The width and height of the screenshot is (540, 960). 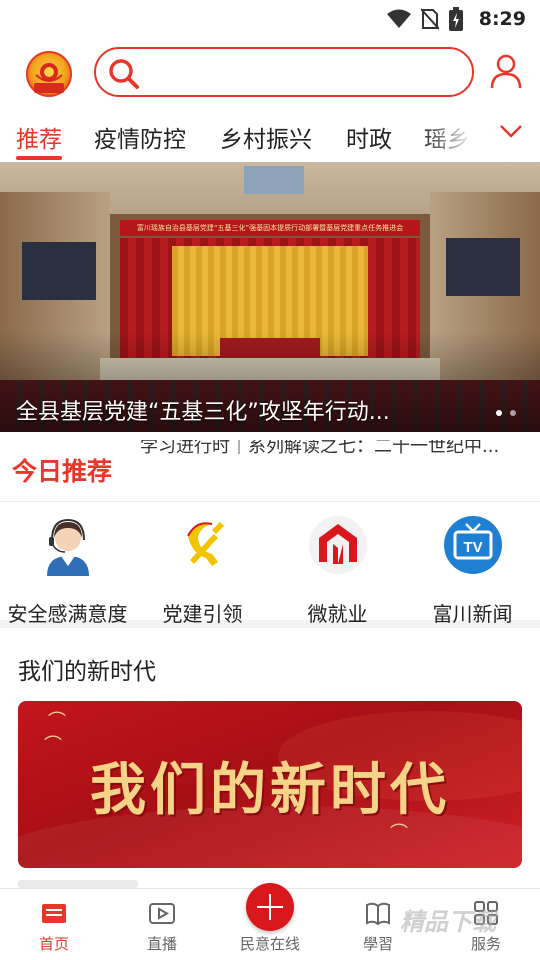 I want to click on home-news-icon, so click(x=54, y=913).